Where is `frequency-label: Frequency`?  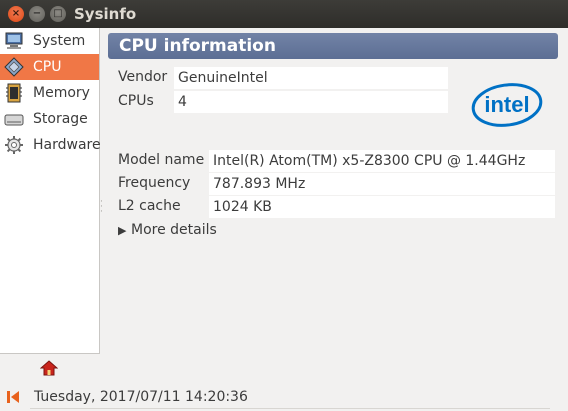
frequency-label: Frequency is located at coordinates (154, 183).